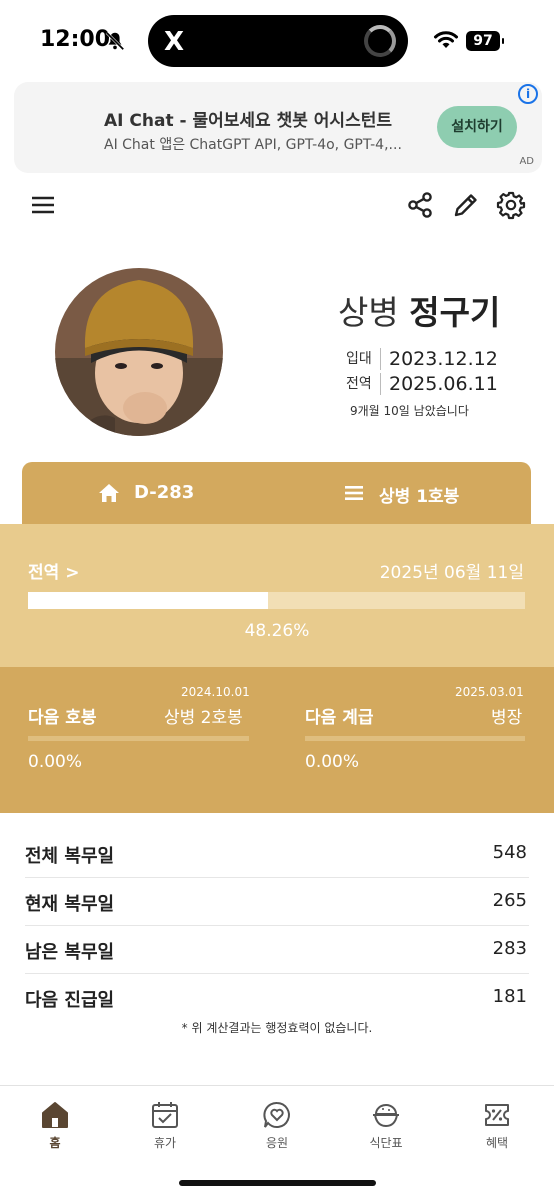 Image resolution: width=554 pixels, height=1200 pixels. Describe the element at coordinates (368, 312) in the screenshot. I see `rank-label: 상병` at that location.